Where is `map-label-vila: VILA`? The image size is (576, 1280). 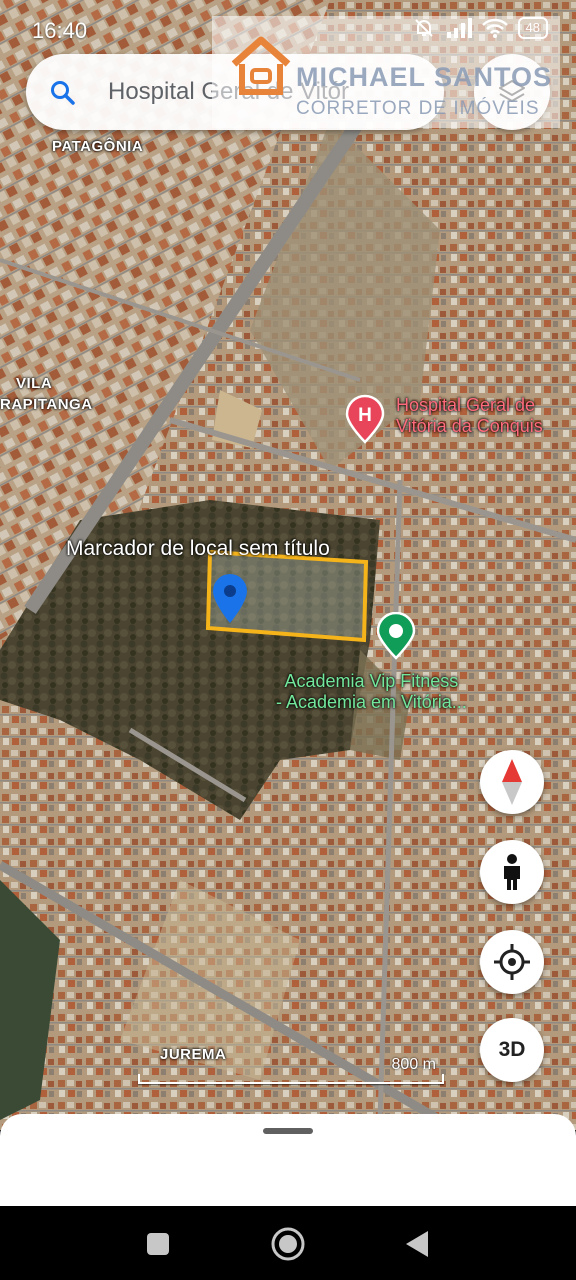 map-label-vila: VILA is located at coordinates (34, 383).